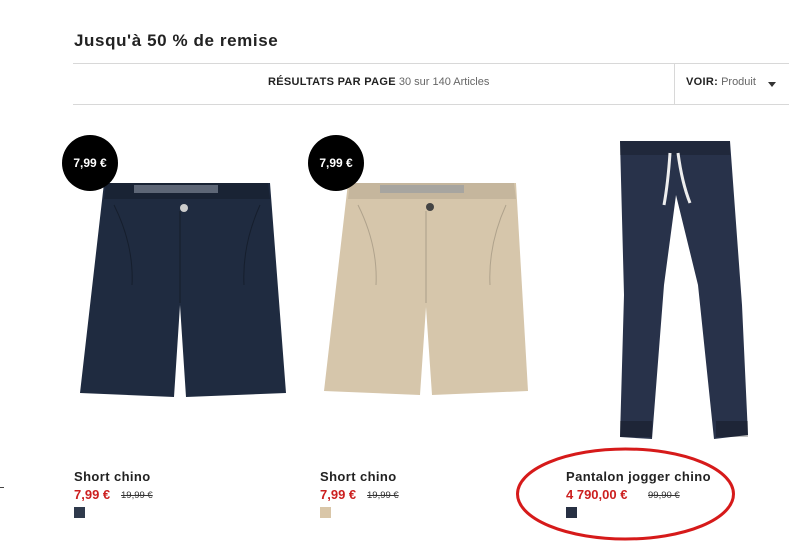  Describe the element at coordinates (625, 494) in the screenshot. I see `highlight-circle-annotation` at that location.